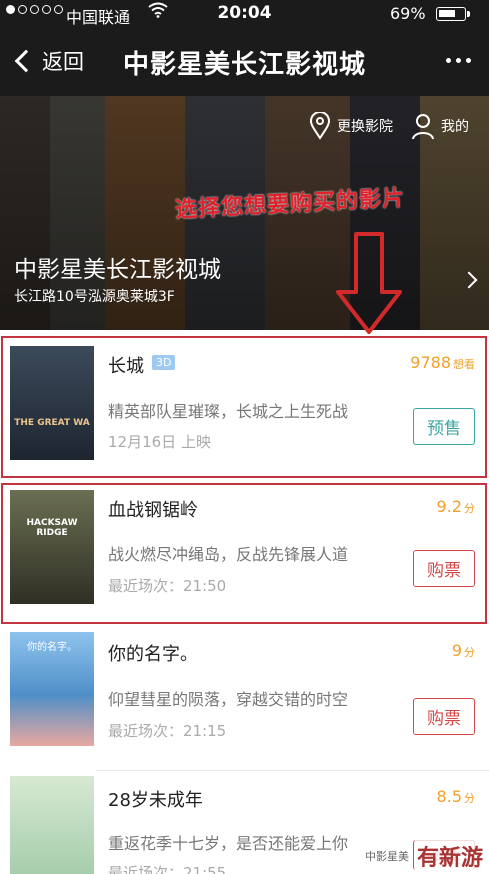 The image size is (489, 874). What do you see at coordinates (423, 127) in the screenshot?
I see `user-icon` at bounding box center [423, 127].